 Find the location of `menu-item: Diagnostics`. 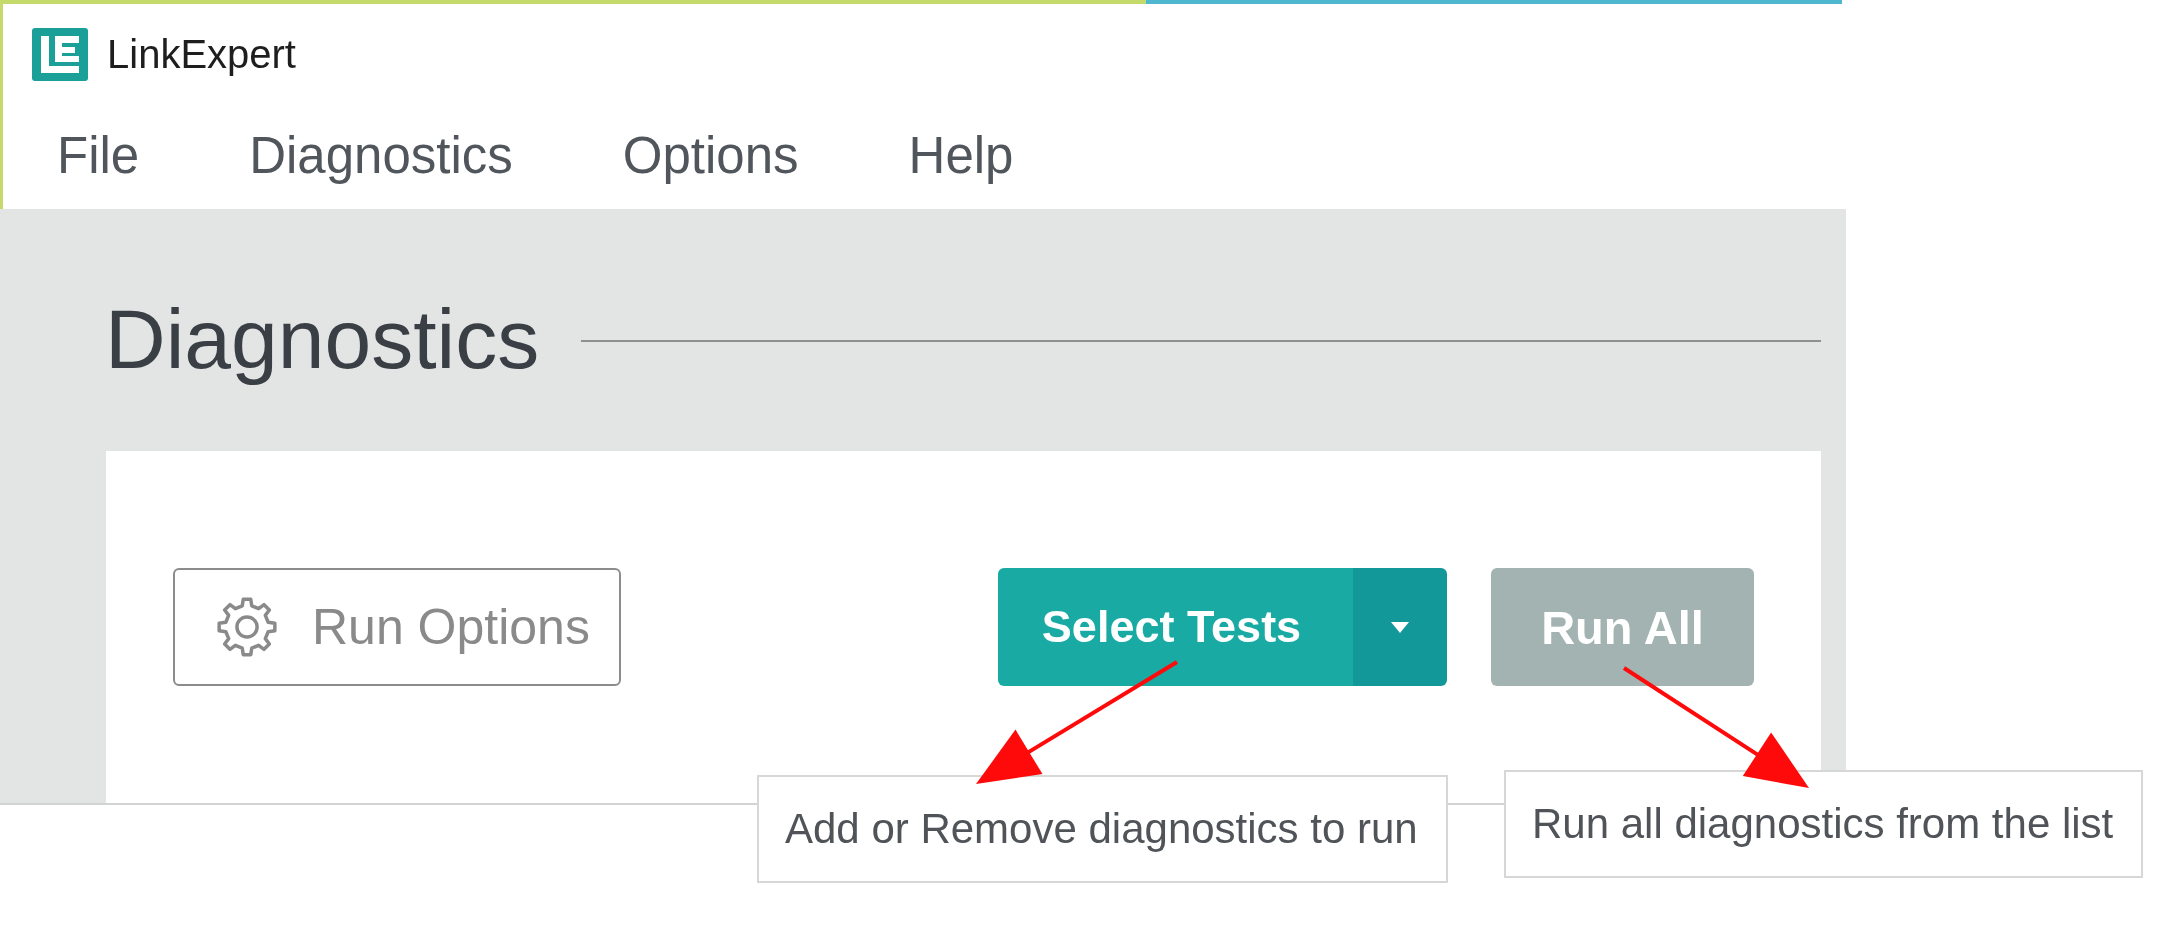

menu-item: Diagnostics is located at coordinates (381, 156).